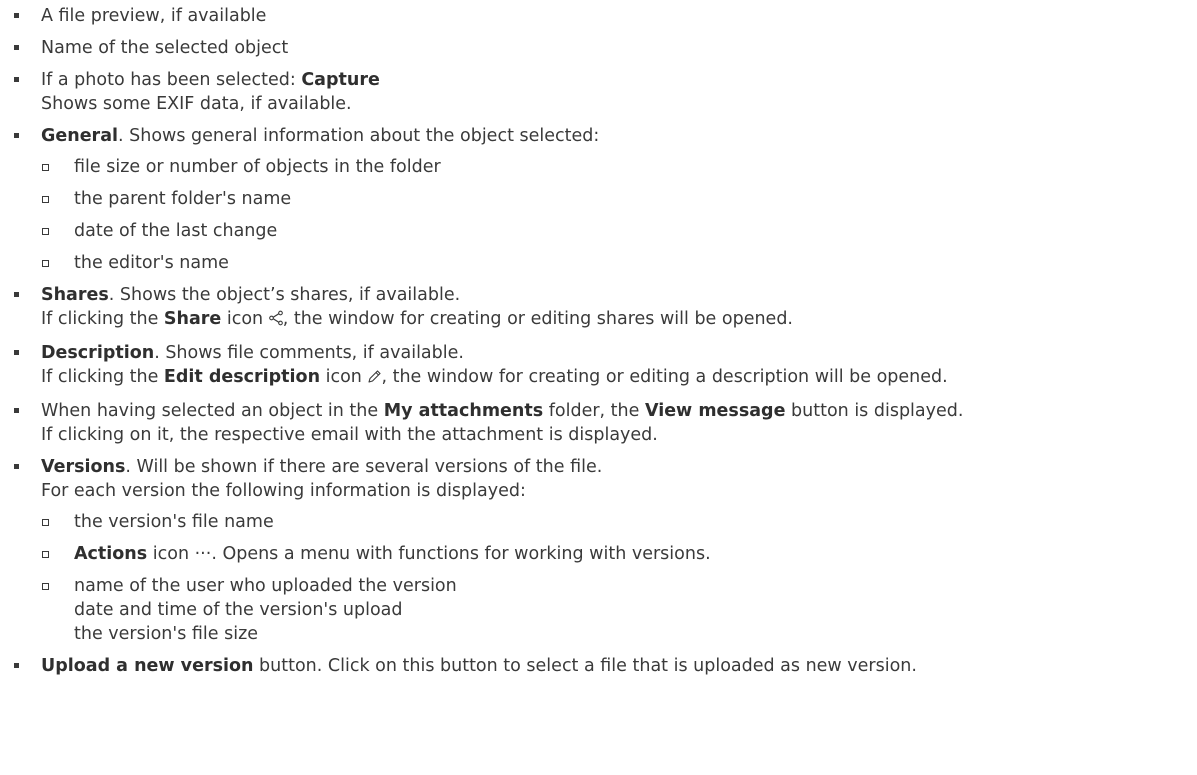  What do you see at coordinates (619, 231) in the screenshot?
I see `sub-item: date of the last change` at bounding box center [619, 231].